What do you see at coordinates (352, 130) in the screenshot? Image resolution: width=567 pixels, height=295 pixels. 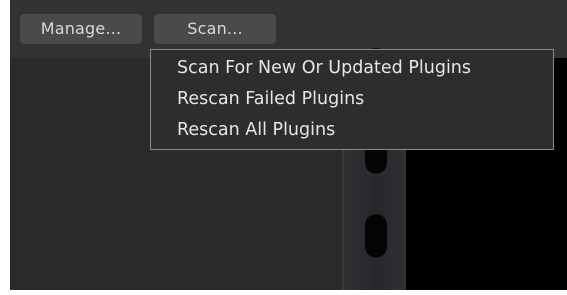 I see `menu-item-rescan-all: Rescan All Plugins` at bounding box center [352, 130].